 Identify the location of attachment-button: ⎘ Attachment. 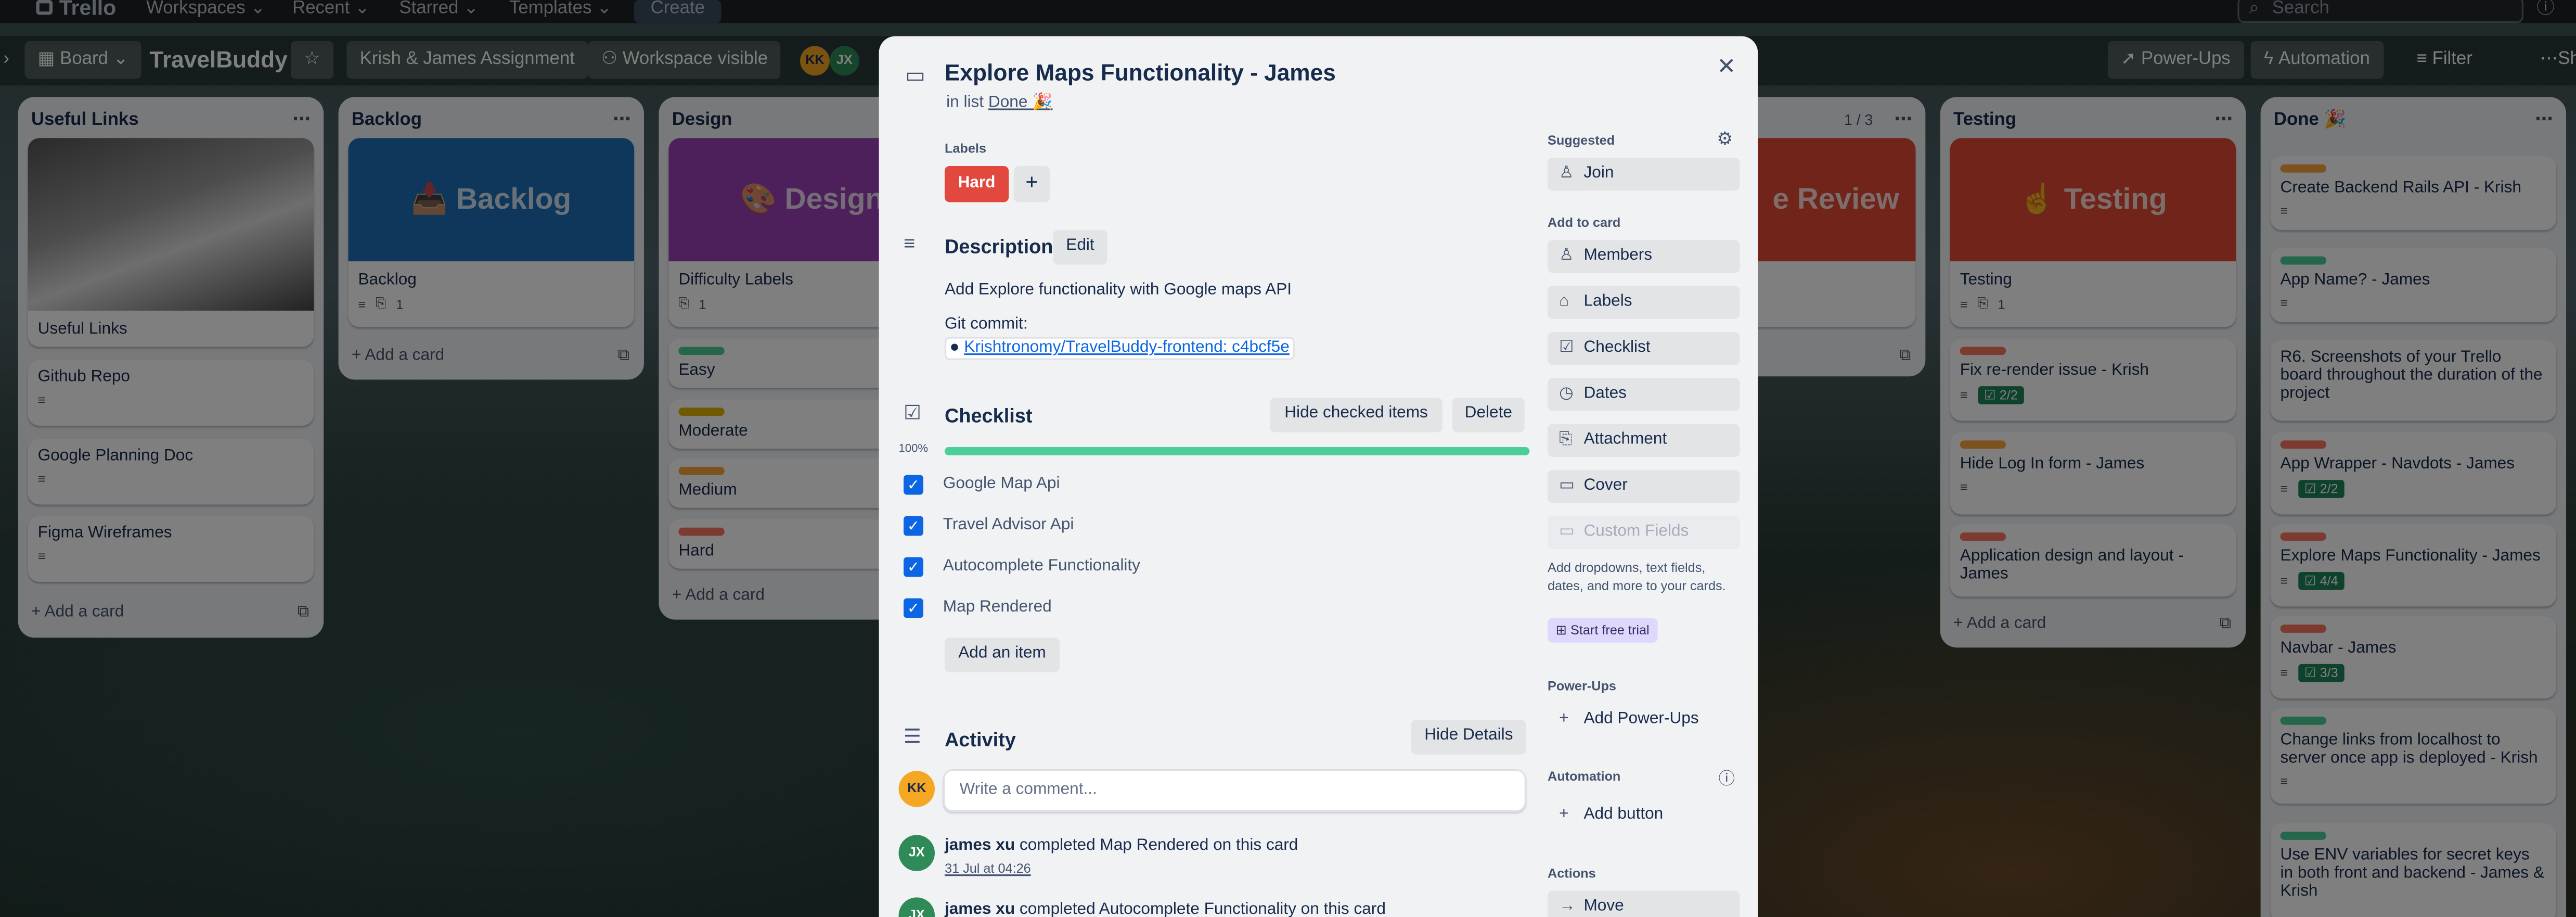
(1643, 440).